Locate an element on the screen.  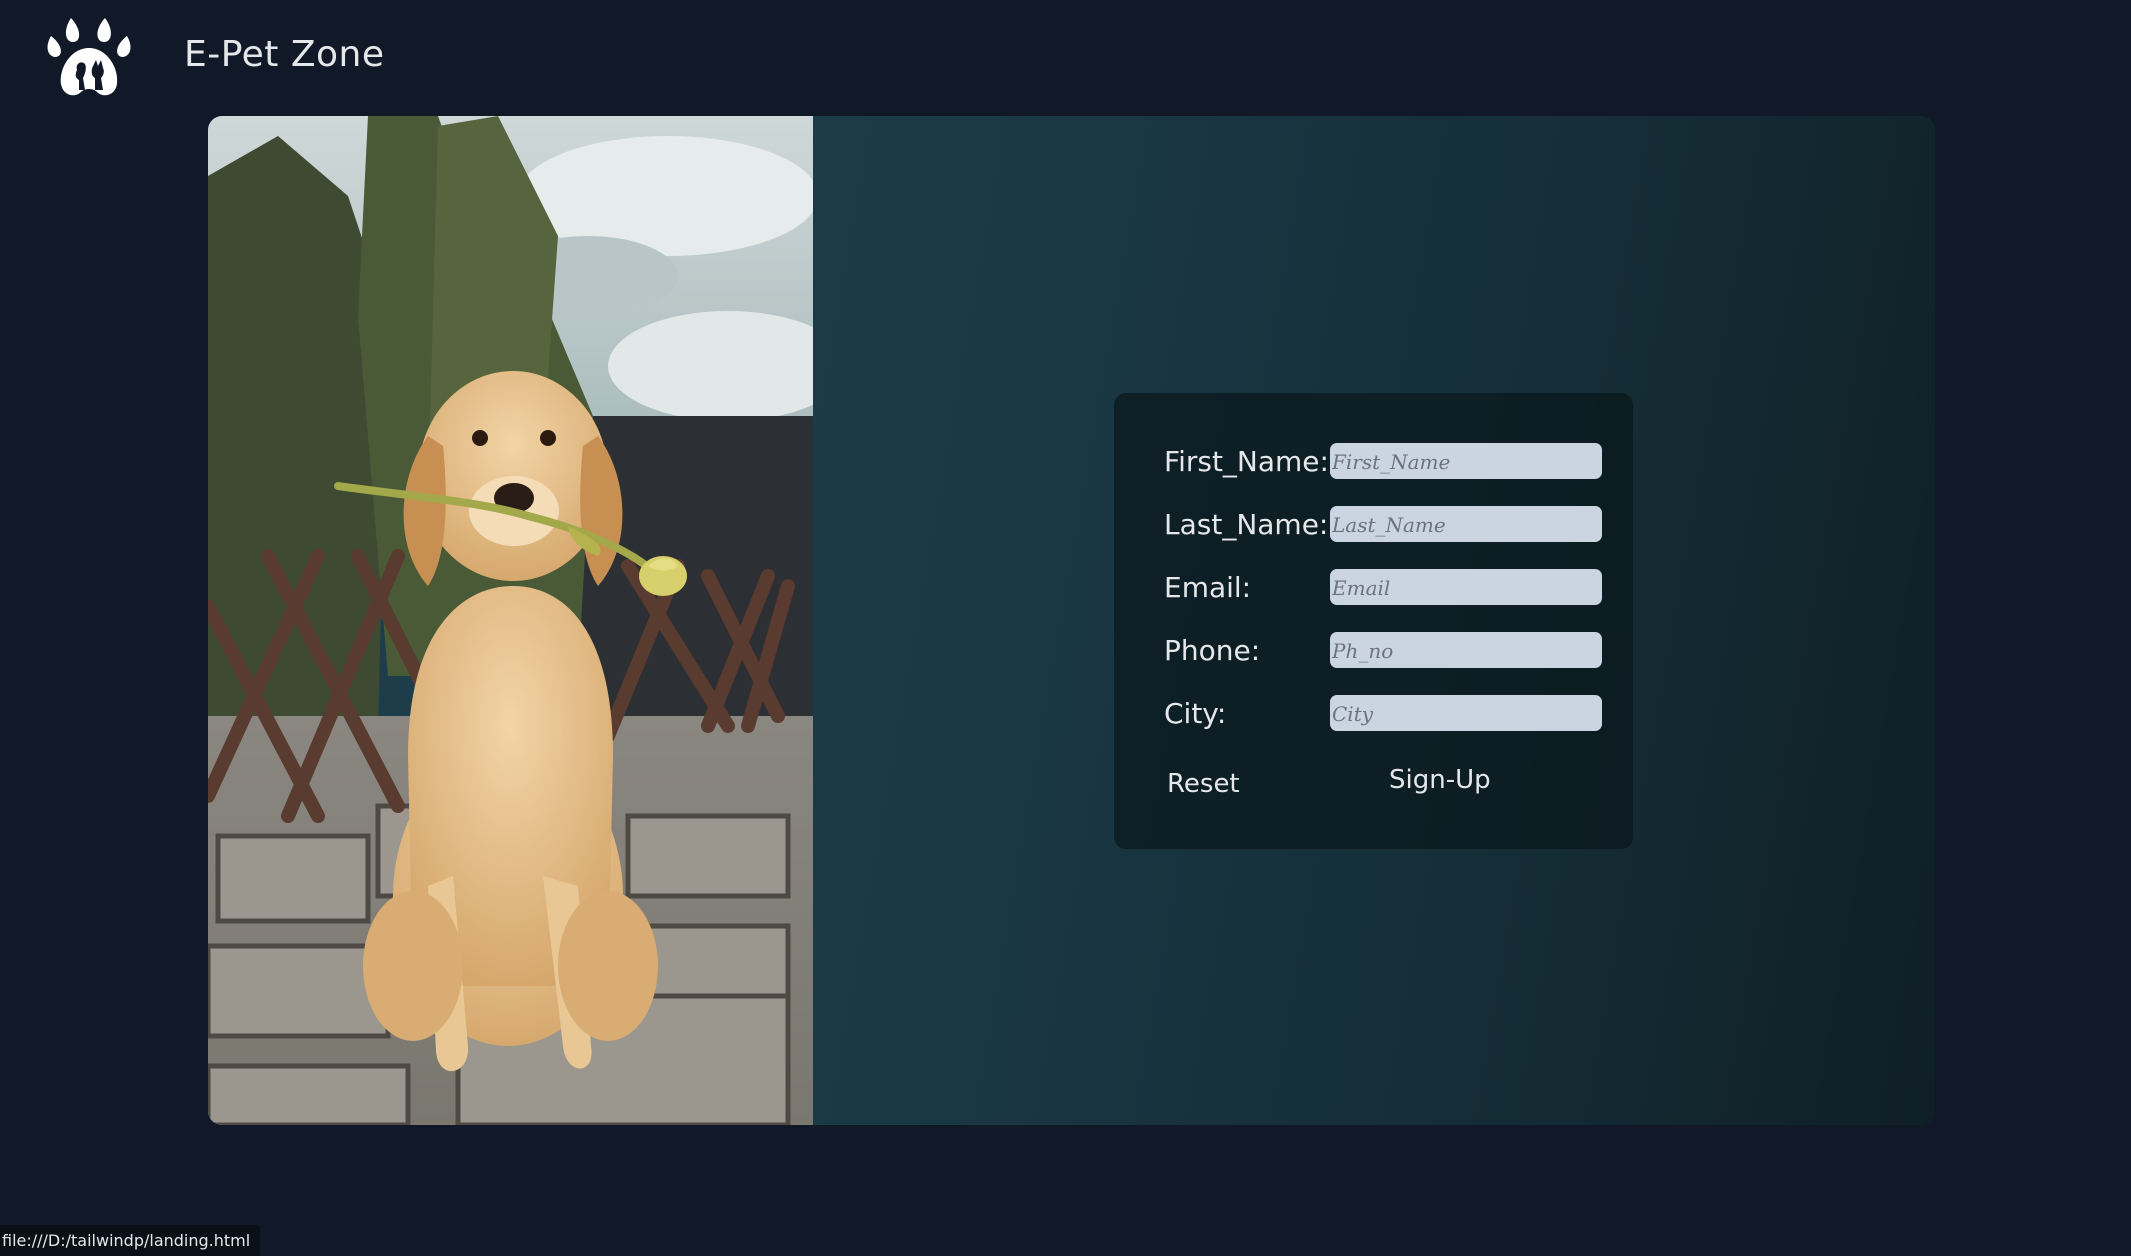
phone-row: Phone: is located at coordinates (1373, 652).